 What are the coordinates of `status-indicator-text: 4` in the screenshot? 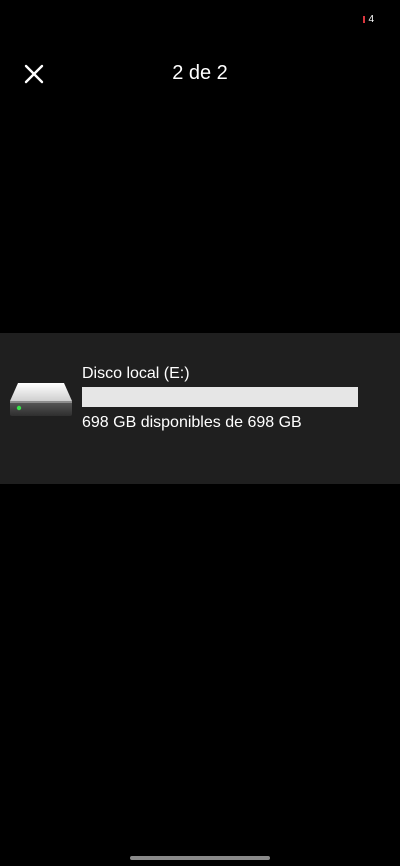 It's located at (371, 19).